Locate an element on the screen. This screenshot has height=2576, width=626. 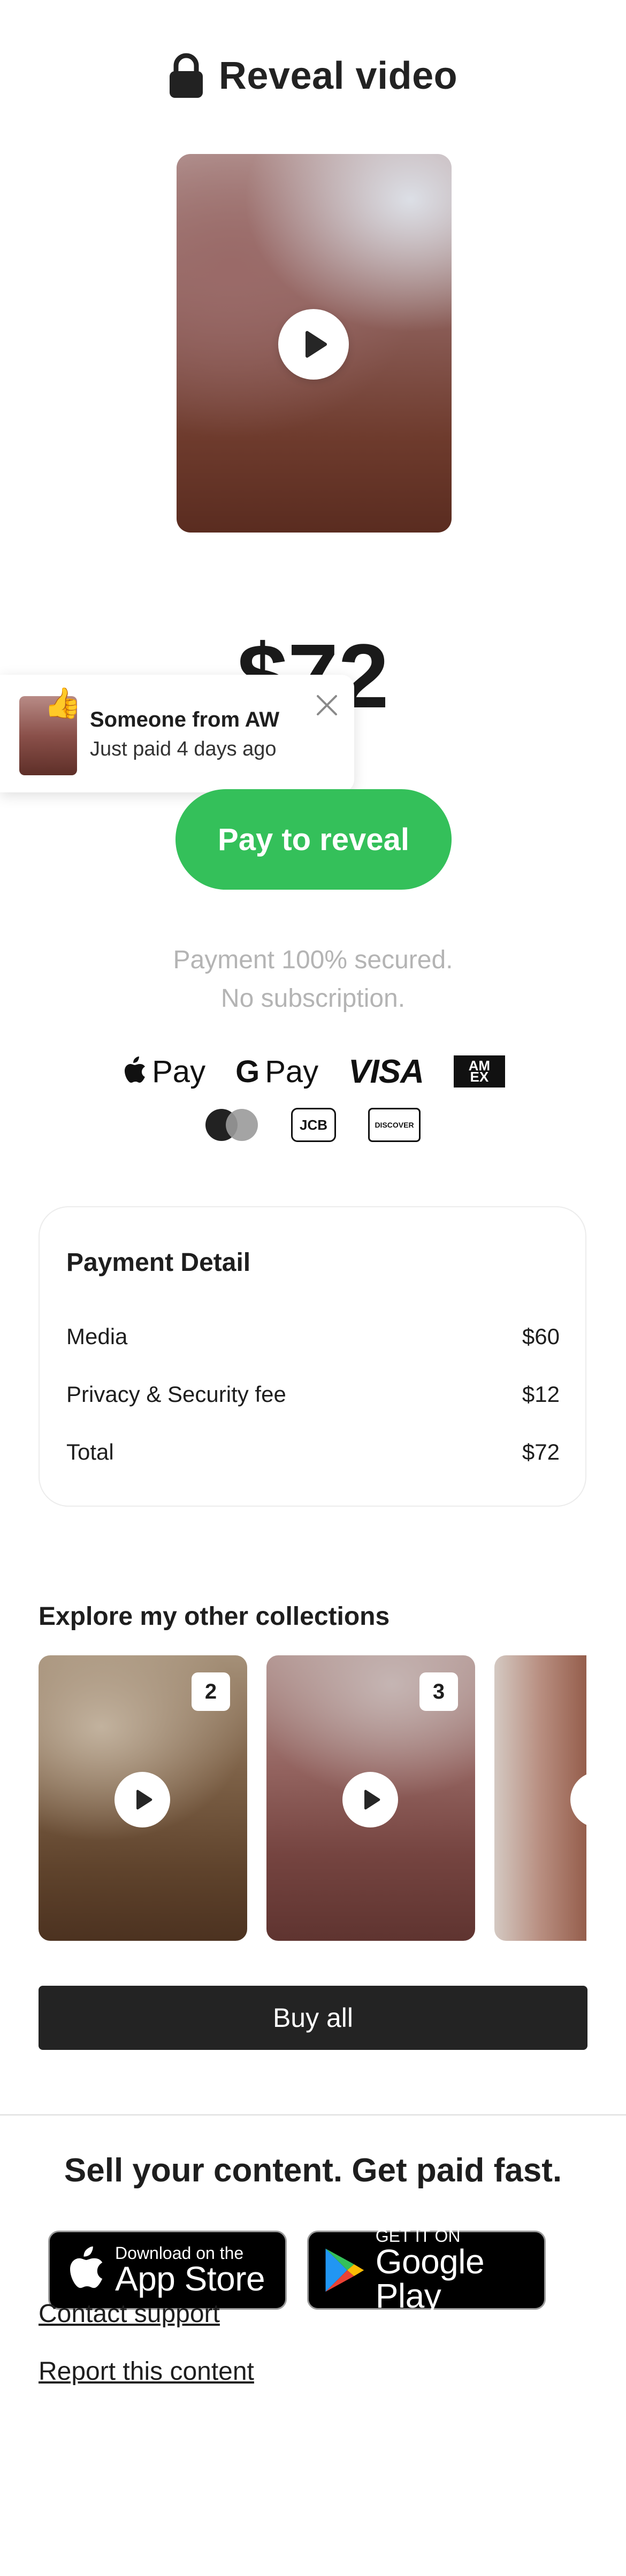
payment-methods-row-1: Pay G Pay VISA AM EX is located at coordinates (313, 1071).